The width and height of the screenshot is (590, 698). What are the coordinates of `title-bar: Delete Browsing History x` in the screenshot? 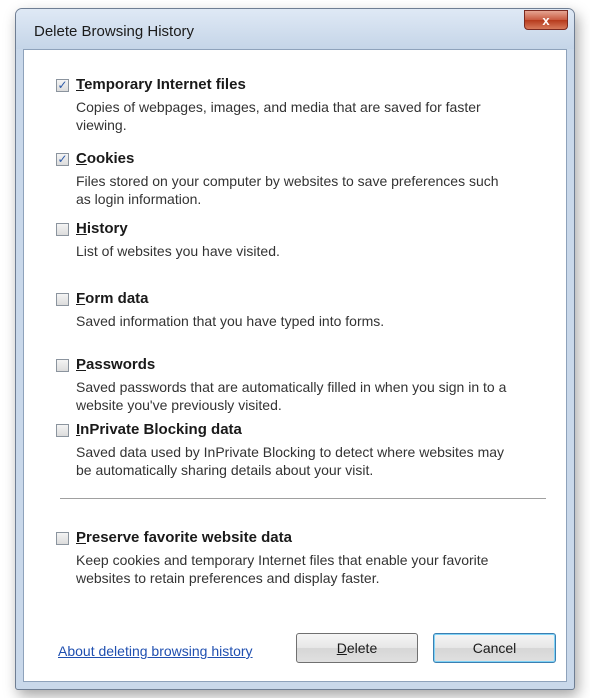 It's located at (295, 29).